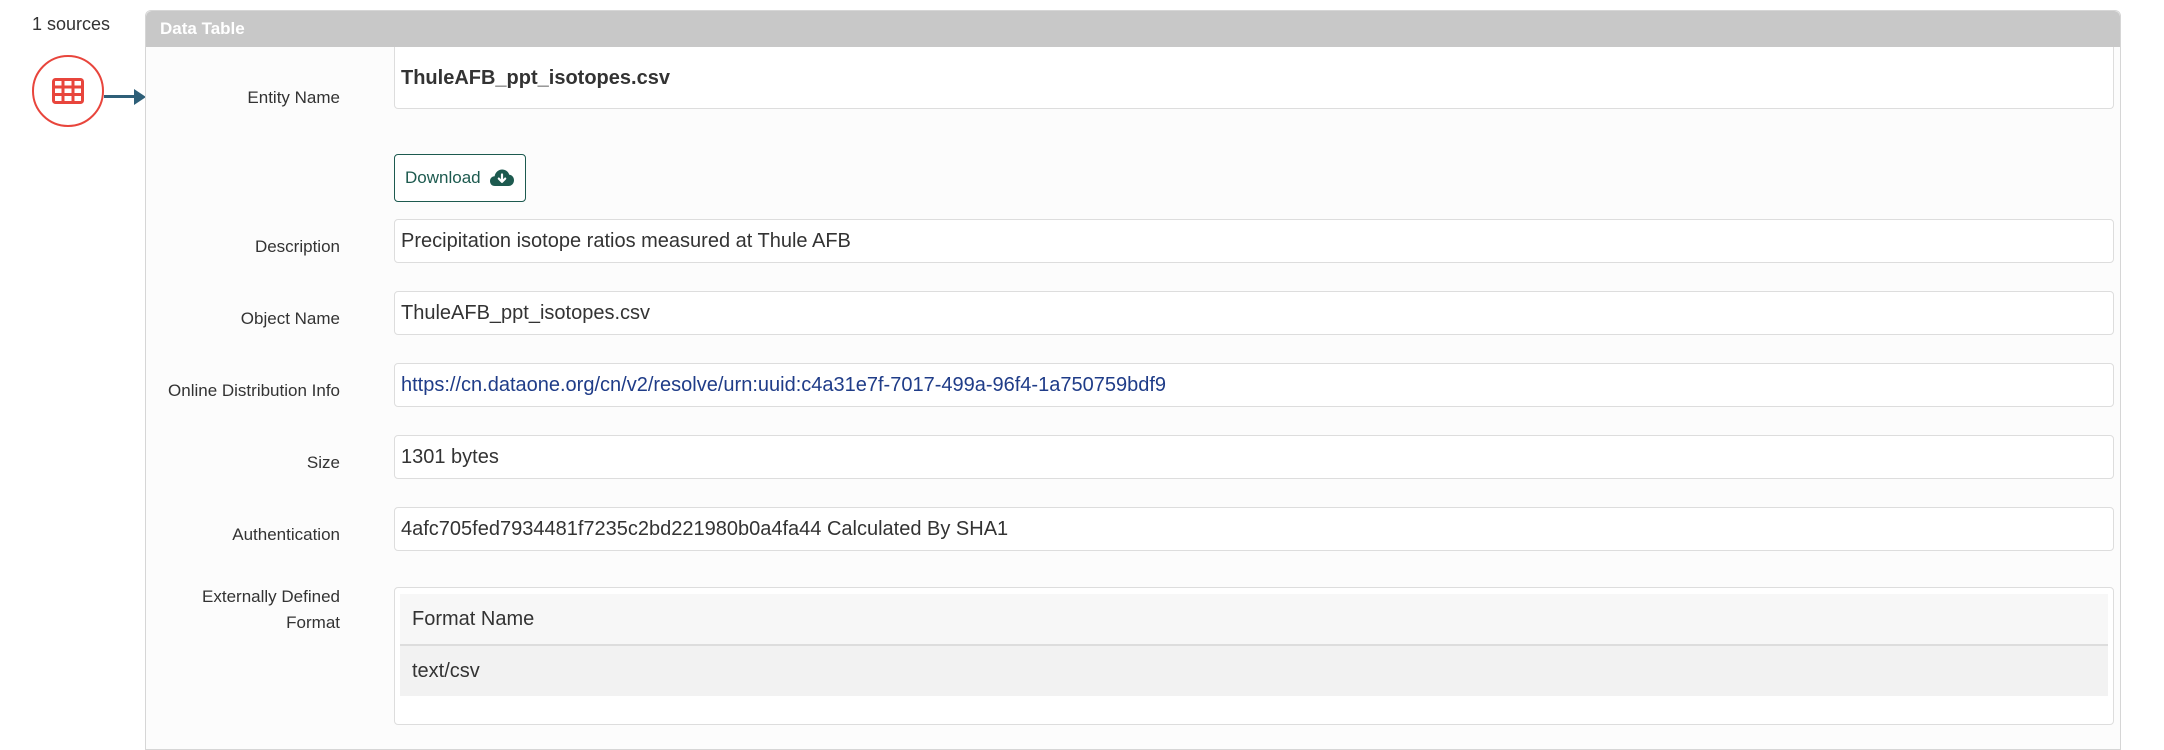 Image resolution: width=2164 pixels, height=750 pixels. I want to click on description-label: Description, so click(297, 246).